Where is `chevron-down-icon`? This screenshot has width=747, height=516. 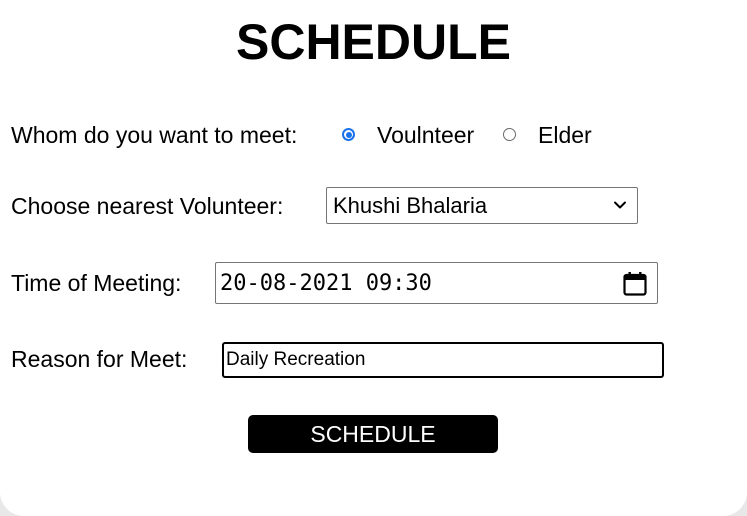 chevron-down-icon is located at coordinates (620, 205).